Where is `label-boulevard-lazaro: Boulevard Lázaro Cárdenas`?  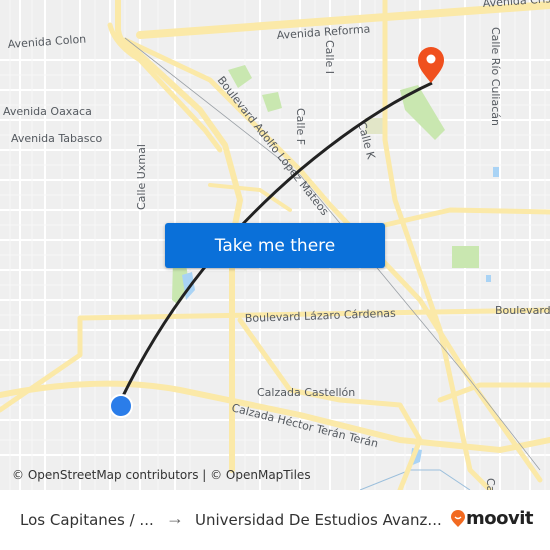
label-boulevard-lazaro: Boulevard Lázaro Cárdenas is located at coordinates (321, 316).